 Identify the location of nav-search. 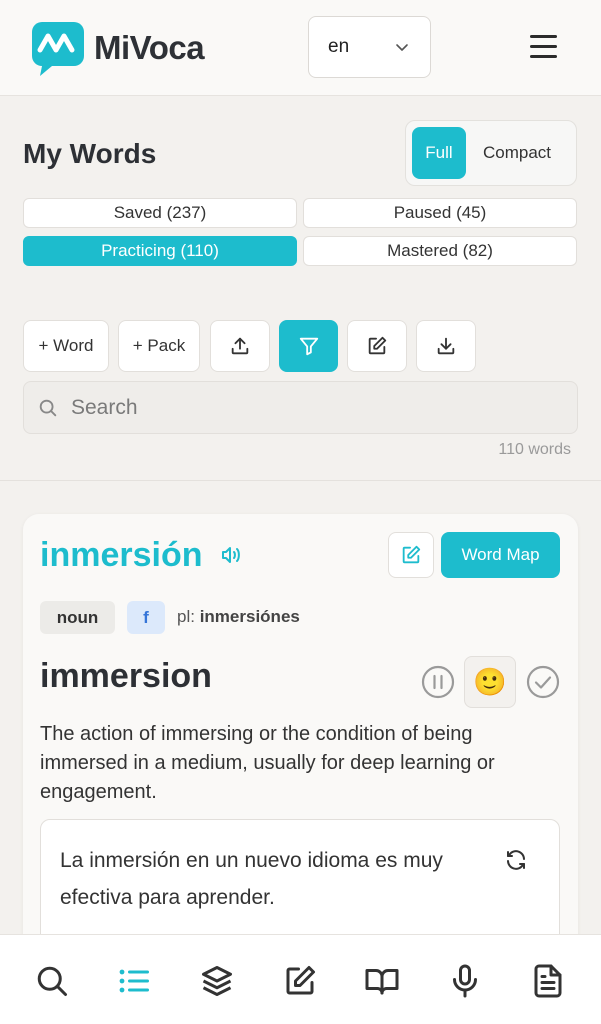
(52, 981).